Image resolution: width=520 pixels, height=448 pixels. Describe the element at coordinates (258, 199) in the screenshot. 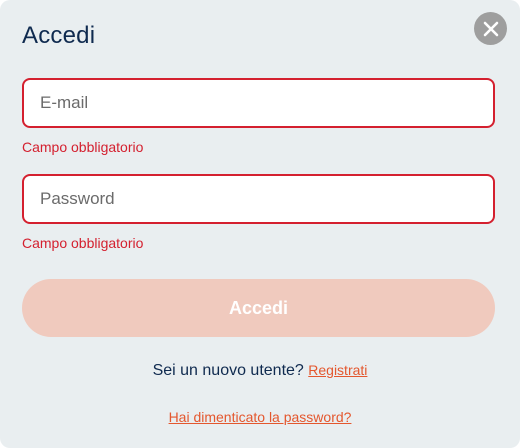

I see `password-field` at that location.